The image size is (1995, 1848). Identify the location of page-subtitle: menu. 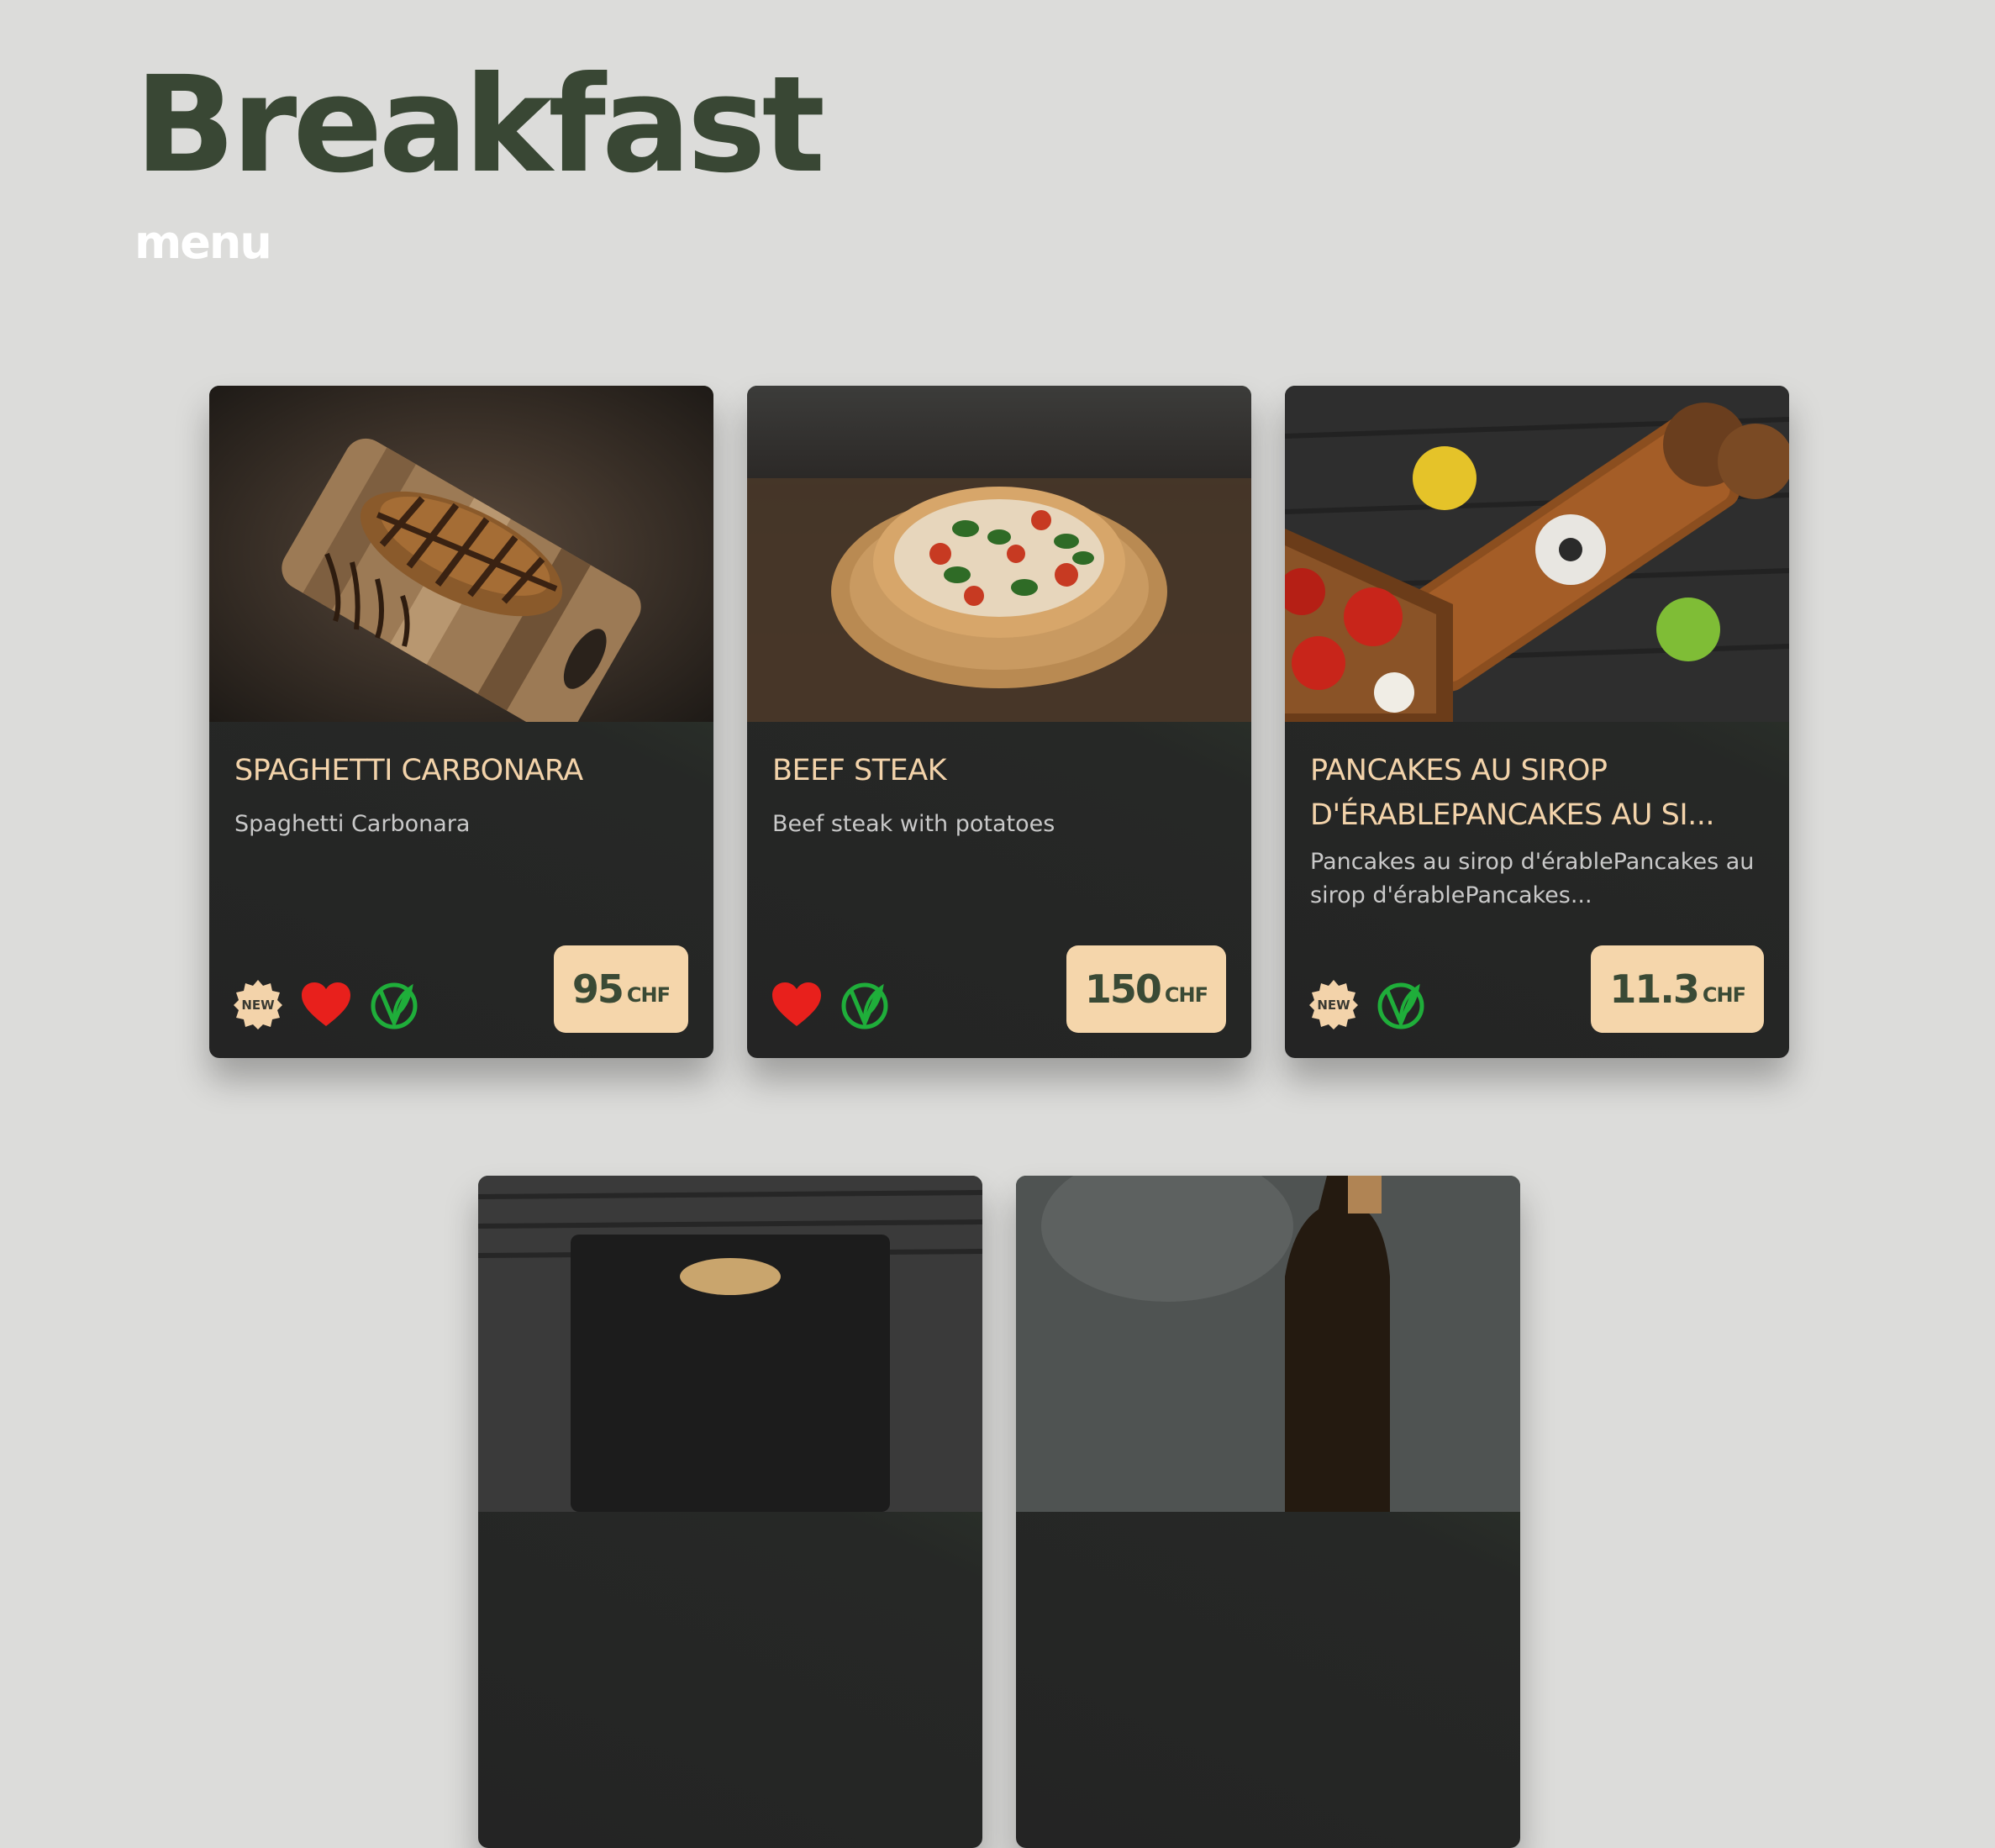
(203, 242).